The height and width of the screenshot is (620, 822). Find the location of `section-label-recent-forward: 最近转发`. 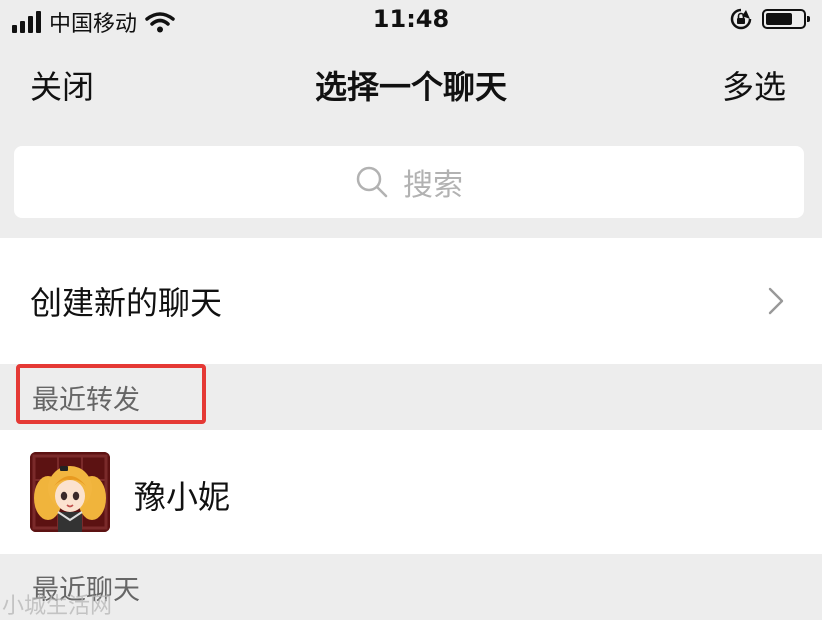

section-label-recent-forward: 最近转发 is located at coordinates (86, 400).